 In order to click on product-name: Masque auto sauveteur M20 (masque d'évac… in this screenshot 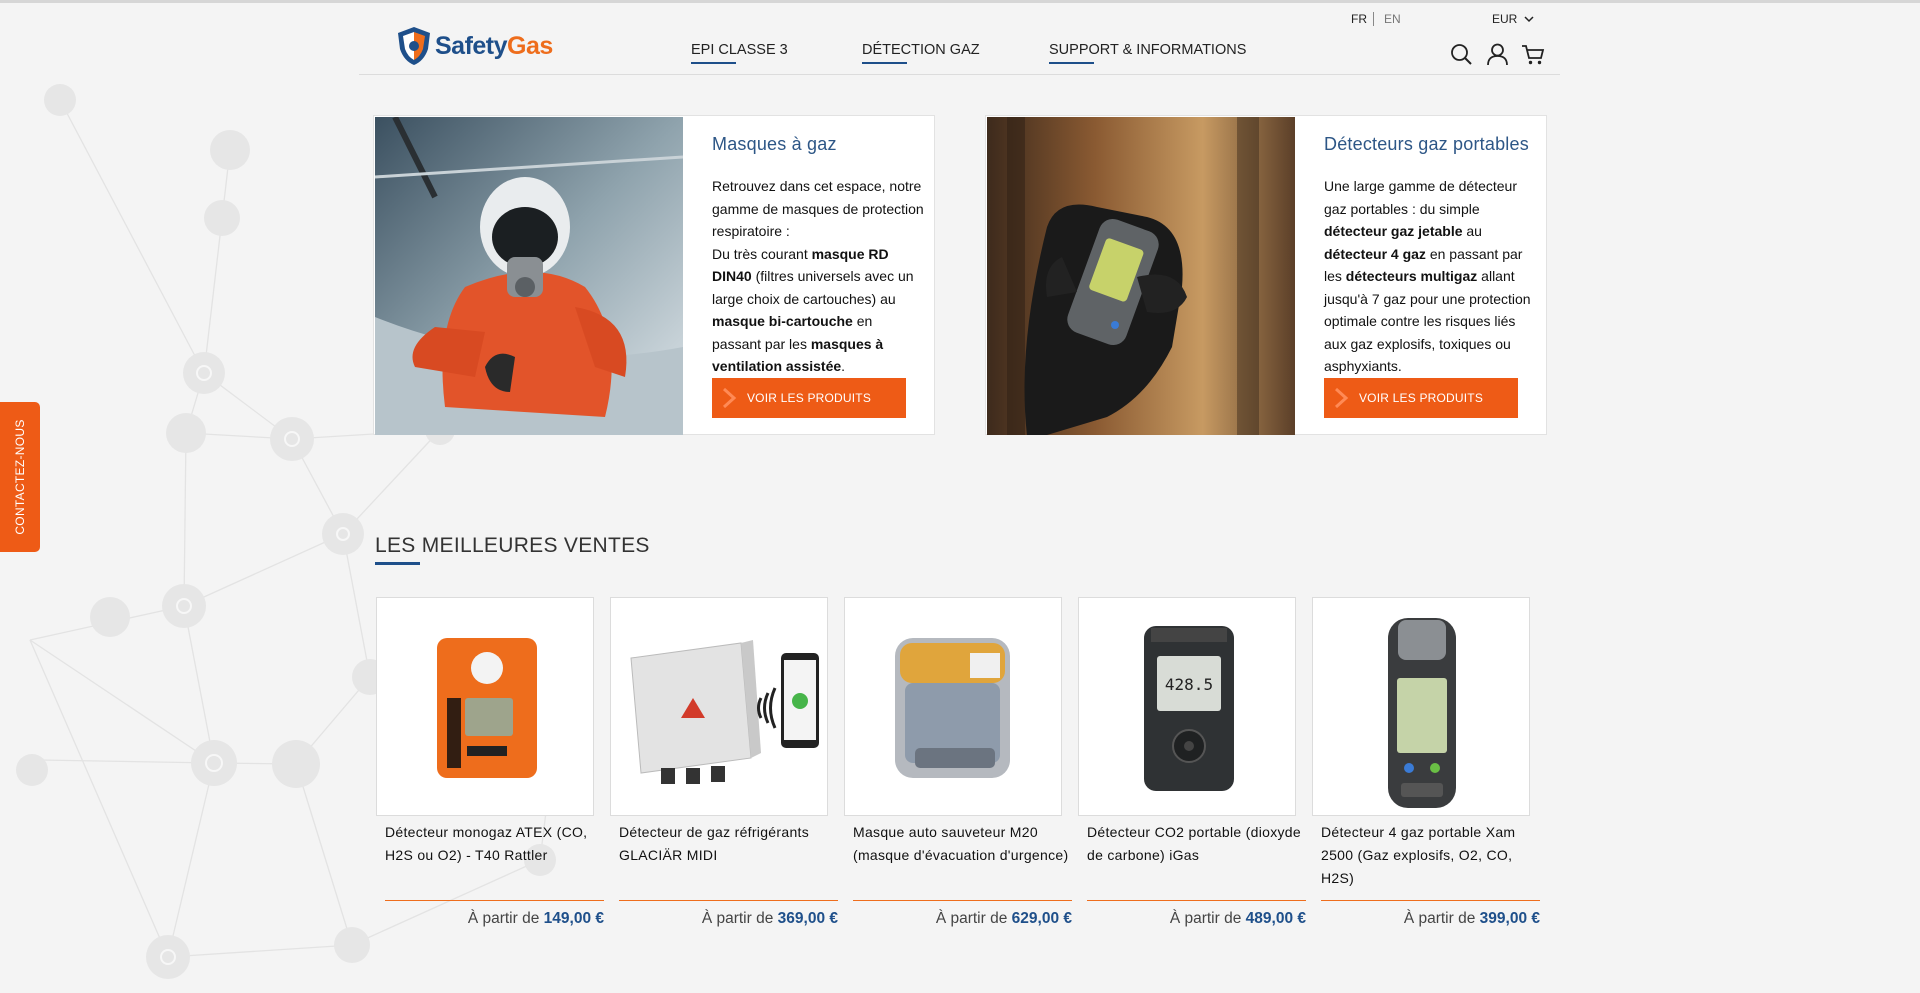, I will do `click(958, 844)`.